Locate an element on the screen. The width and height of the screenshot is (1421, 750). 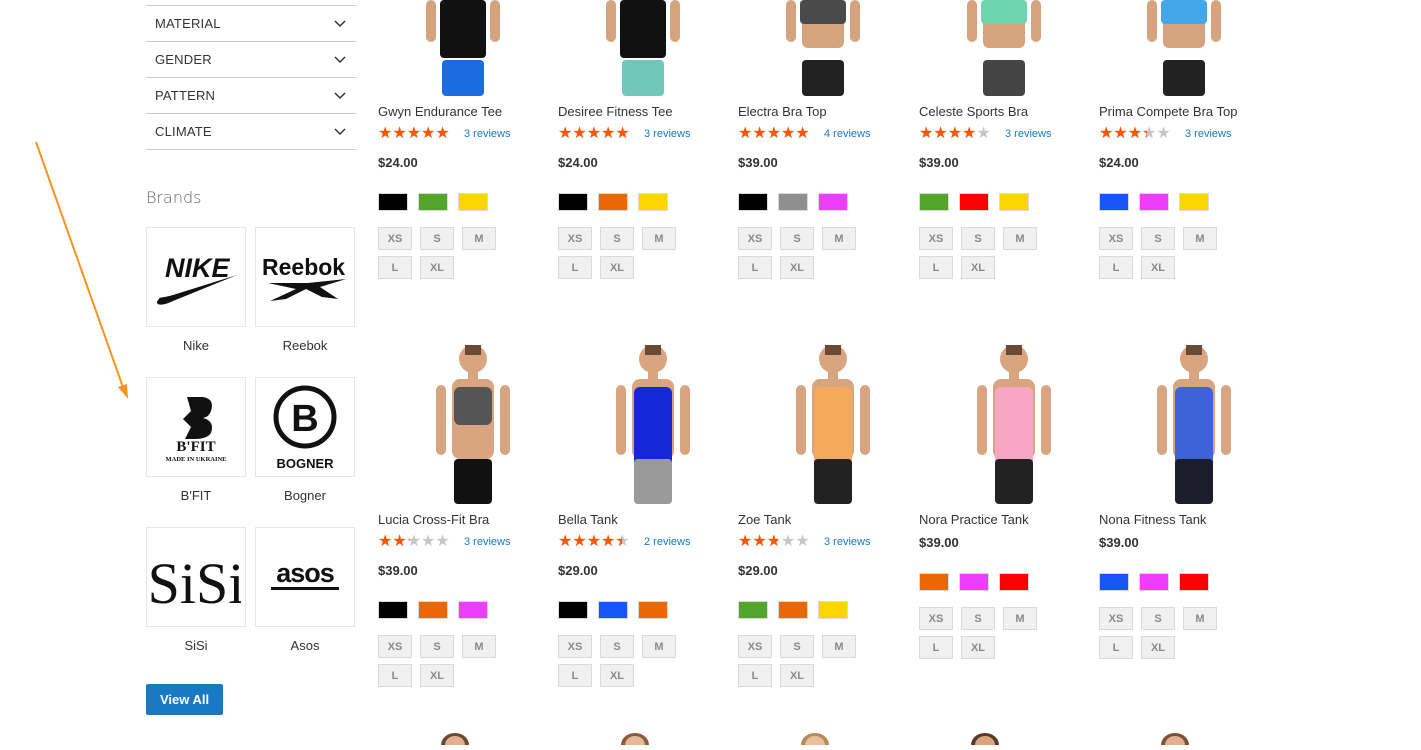
product-name: Prima Compete Bra Top is located at coordinates (1169, 111).